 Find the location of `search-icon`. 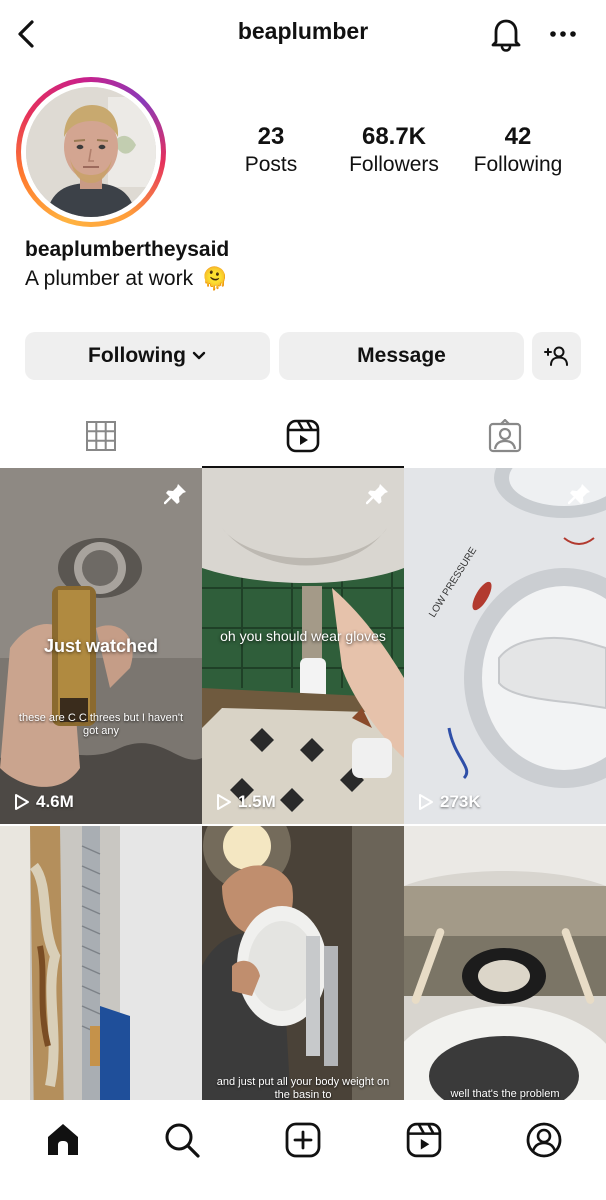

search-icon is located at coordinates (182, 1140).